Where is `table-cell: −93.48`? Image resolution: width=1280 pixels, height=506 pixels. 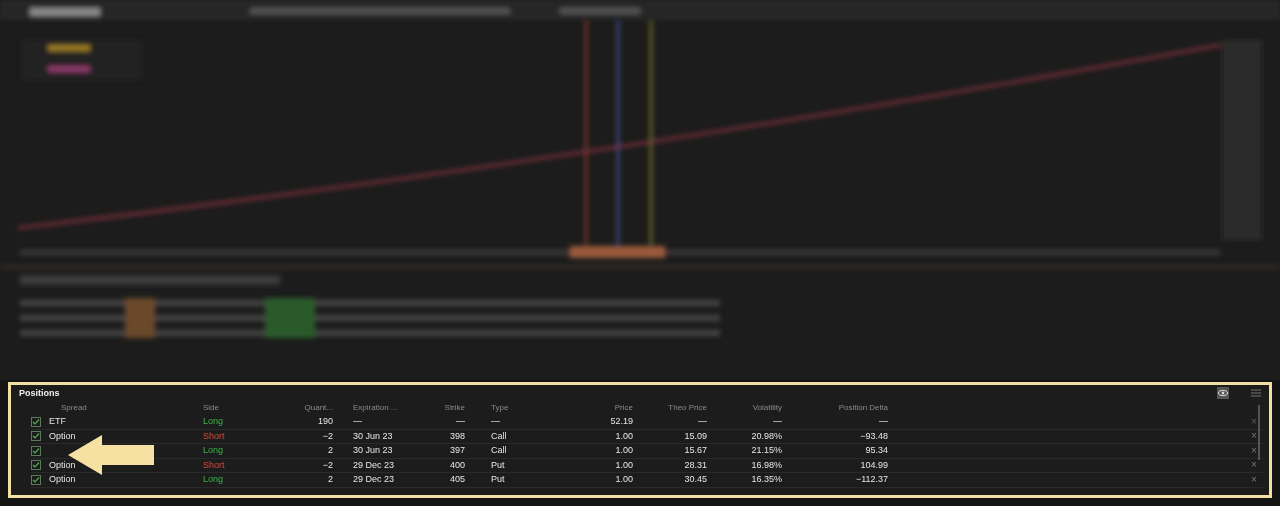 table-cell: −93.48 is located at coordinates (874, 435).